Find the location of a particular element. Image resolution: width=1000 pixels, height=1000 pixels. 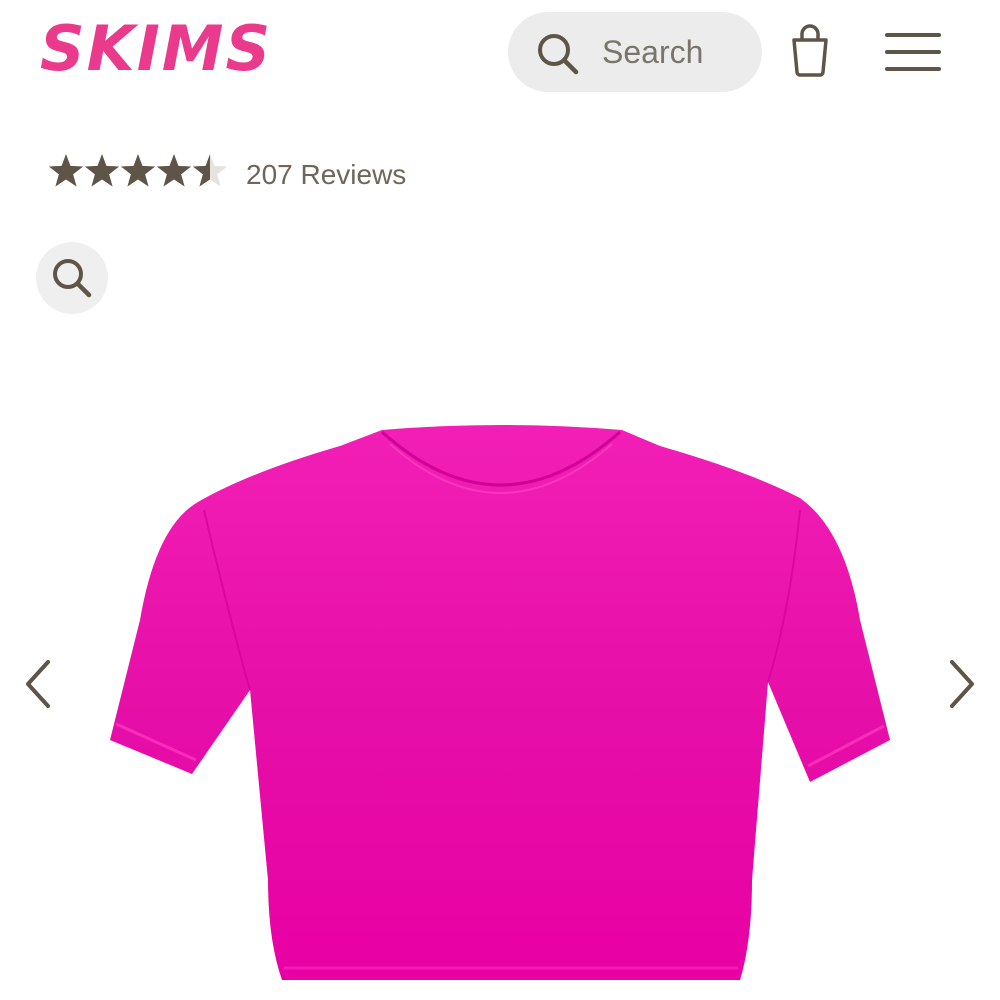

zoom-button is located at coordinates (72, 278).